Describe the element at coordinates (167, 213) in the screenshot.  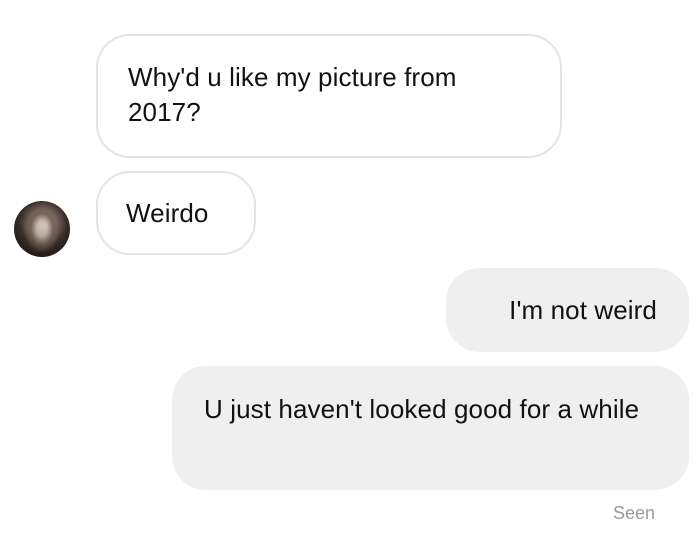
I see `message-text: Weirdo` at that location.